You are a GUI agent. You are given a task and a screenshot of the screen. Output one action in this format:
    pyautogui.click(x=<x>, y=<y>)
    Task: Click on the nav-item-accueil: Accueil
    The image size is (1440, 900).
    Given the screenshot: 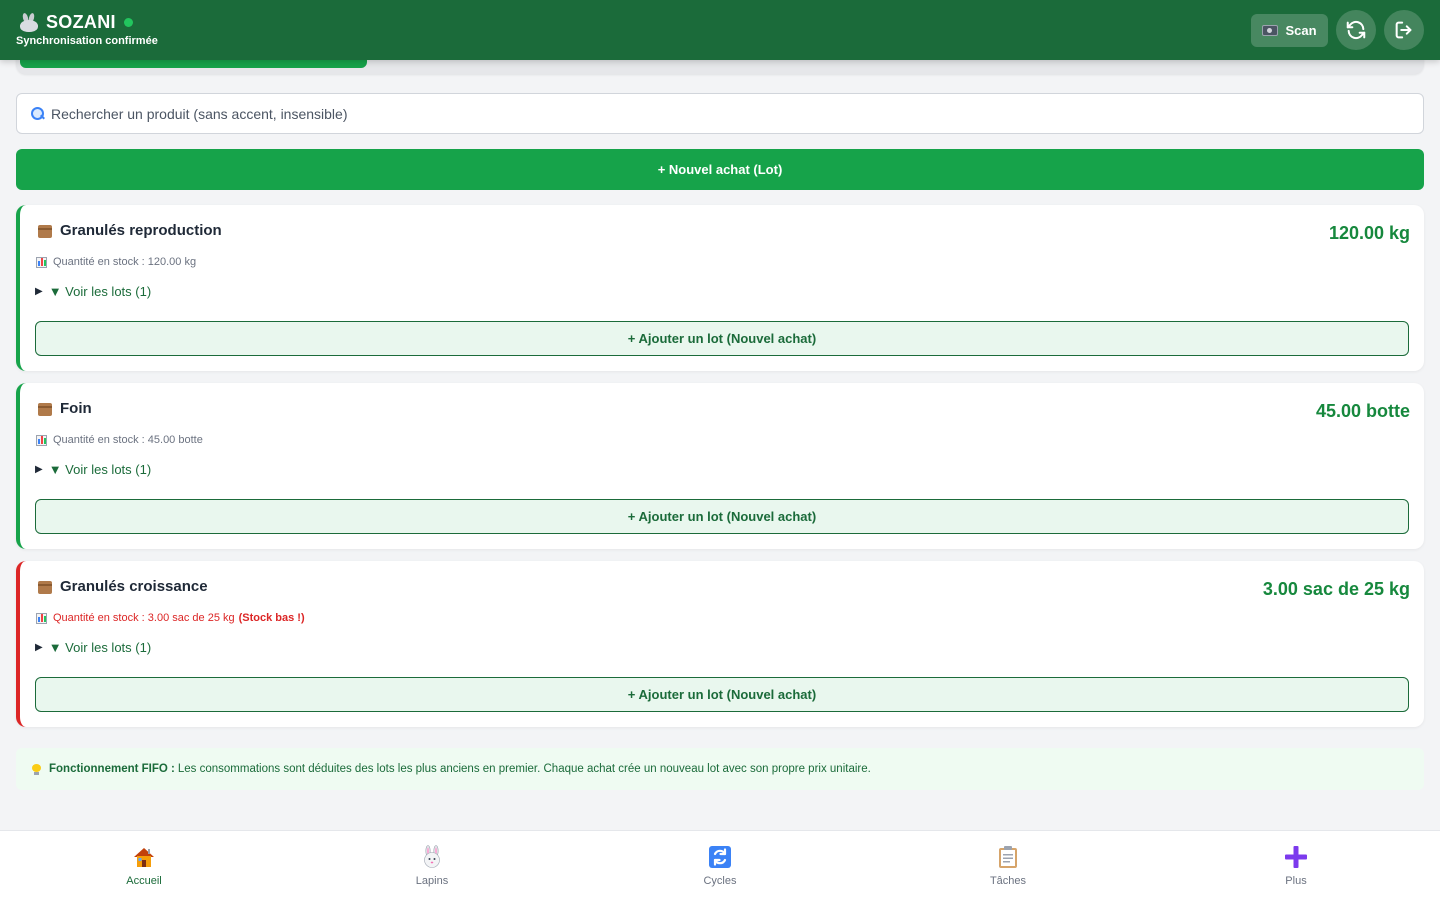 What is the action you would take?
    pyautogui.click(x=144, y=865)
    